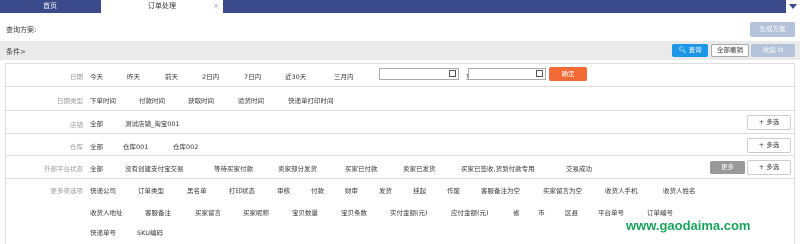 This screenshot has width=800, height=244. Describe the element at coordinates (133, 76) in the screenshot. I see `date-option: 昨天` at that location.